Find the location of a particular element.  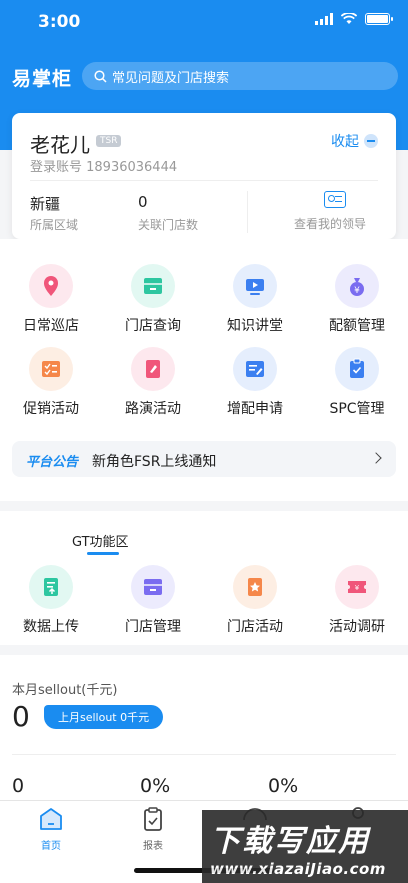

menu-item: 门店管理 is located at coordinates (153, 600).